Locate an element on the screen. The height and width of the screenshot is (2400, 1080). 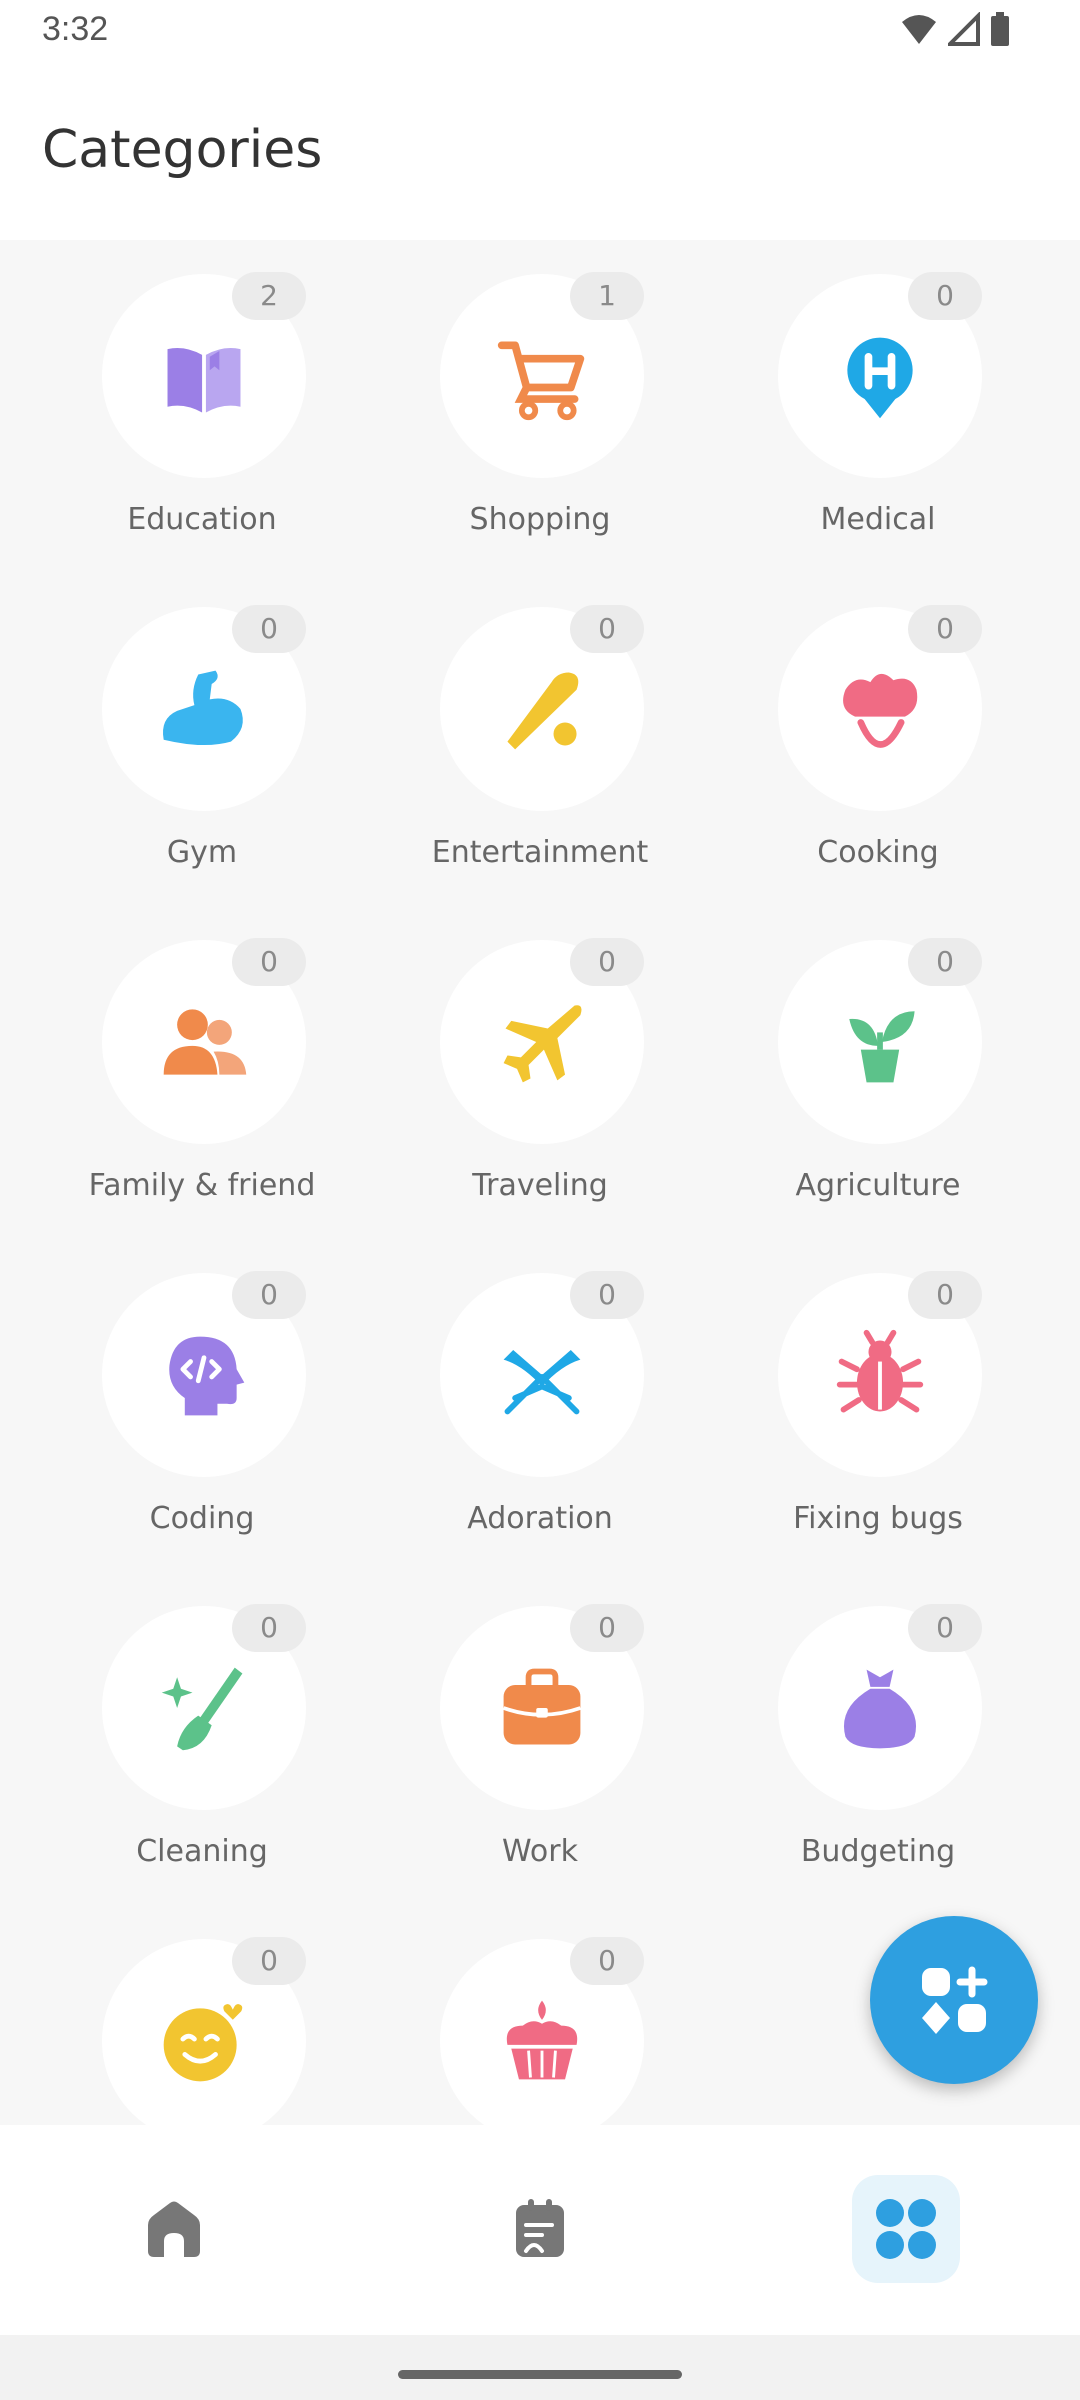
category-label: Traveling is located at coordinates (540, 1185).